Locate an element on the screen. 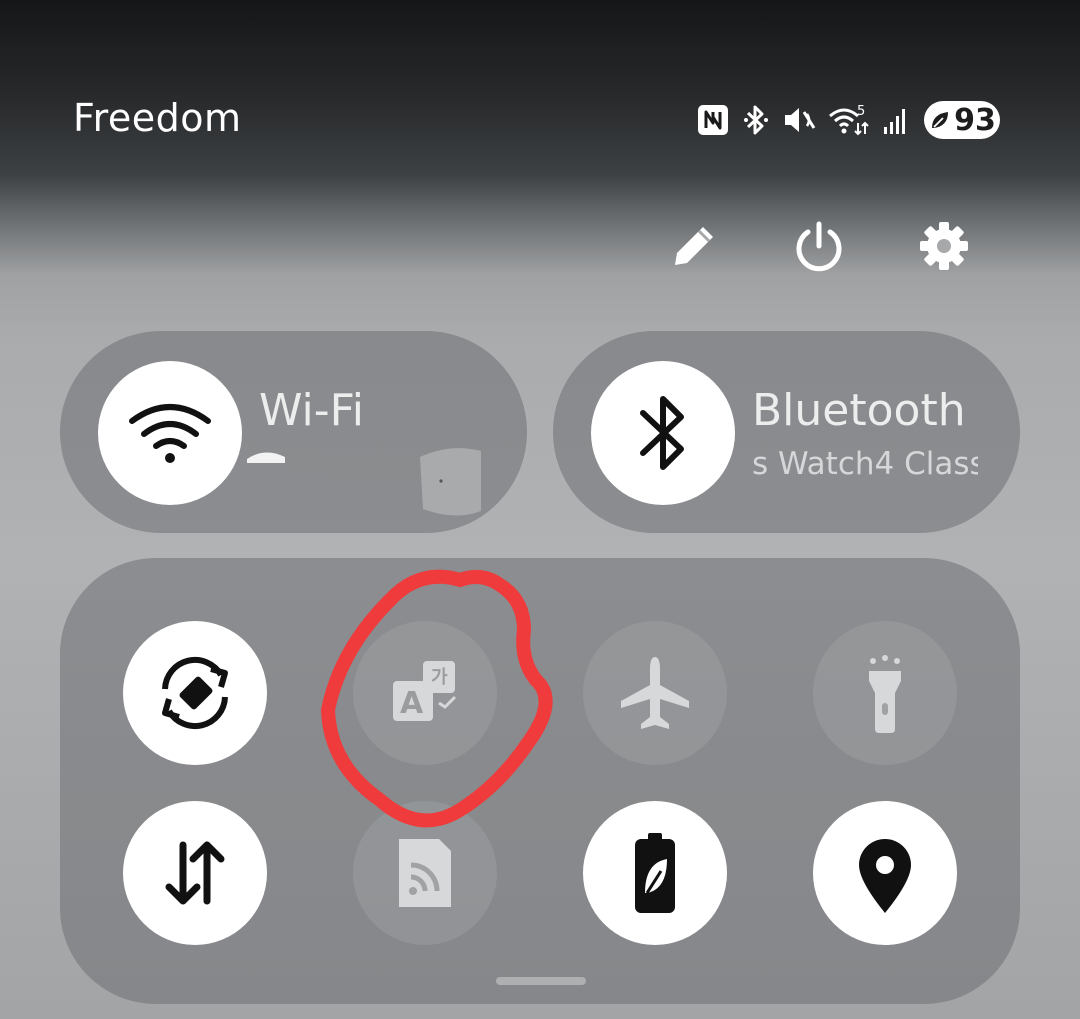  mobile-data-tile is located at coordinates (195, 873).